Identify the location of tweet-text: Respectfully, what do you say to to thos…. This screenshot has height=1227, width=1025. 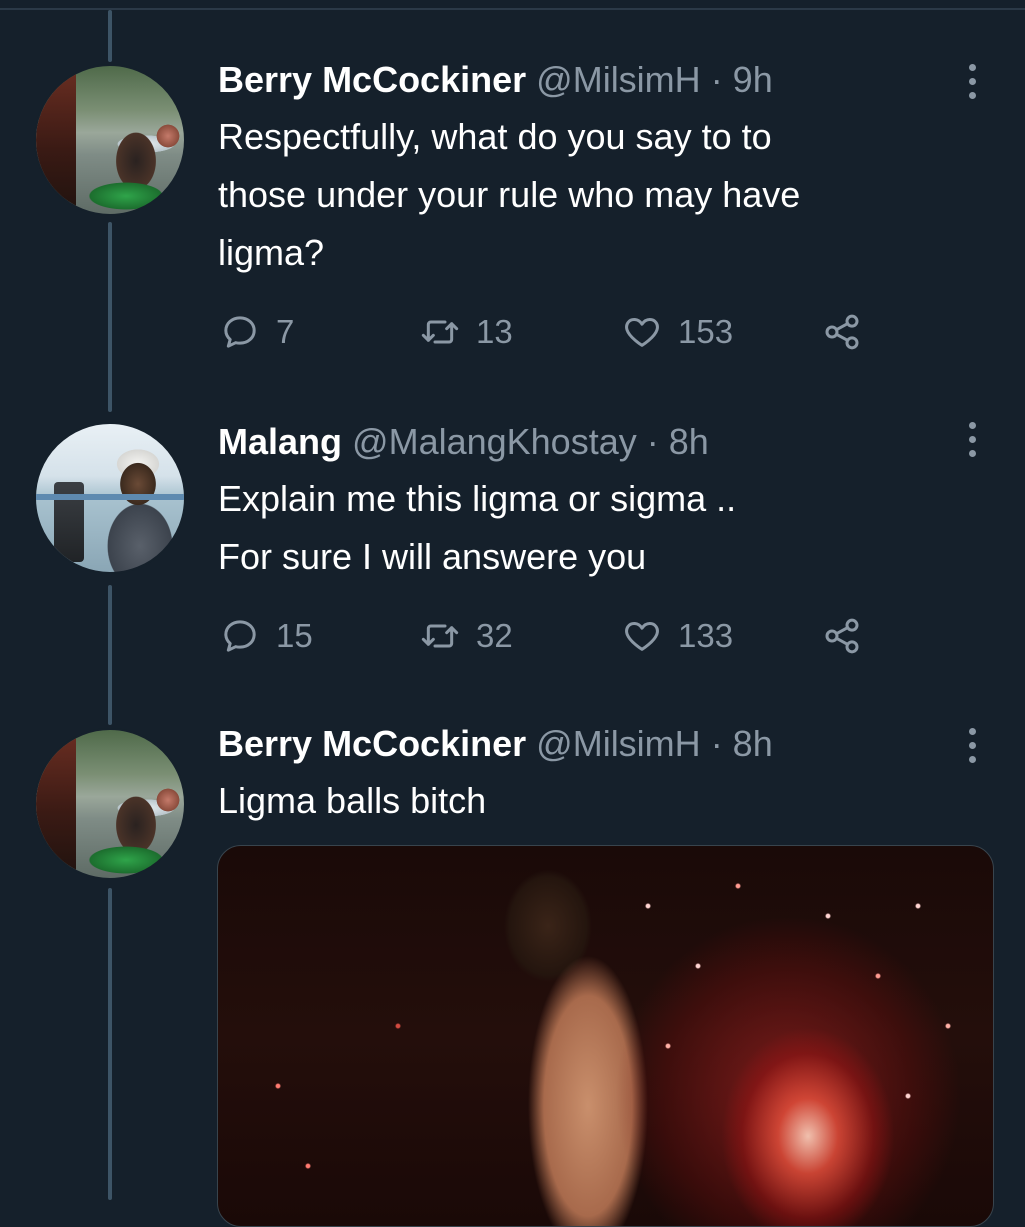
(588, 195).